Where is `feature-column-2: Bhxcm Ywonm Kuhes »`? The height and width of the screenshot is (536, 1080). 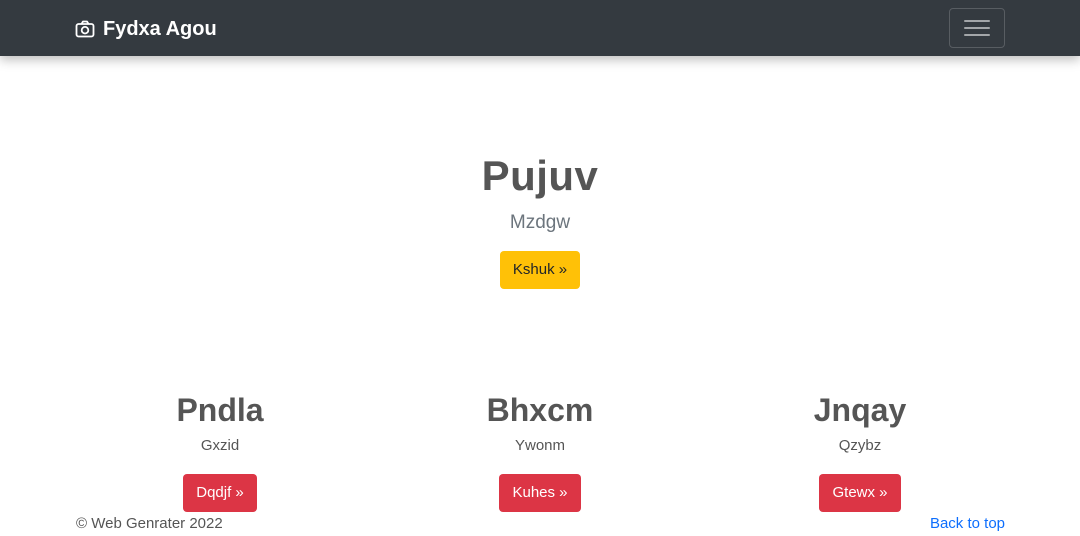
feature-column-2: Bhxcm Ywonm Kuhes » is located at coordinates (540, 451).